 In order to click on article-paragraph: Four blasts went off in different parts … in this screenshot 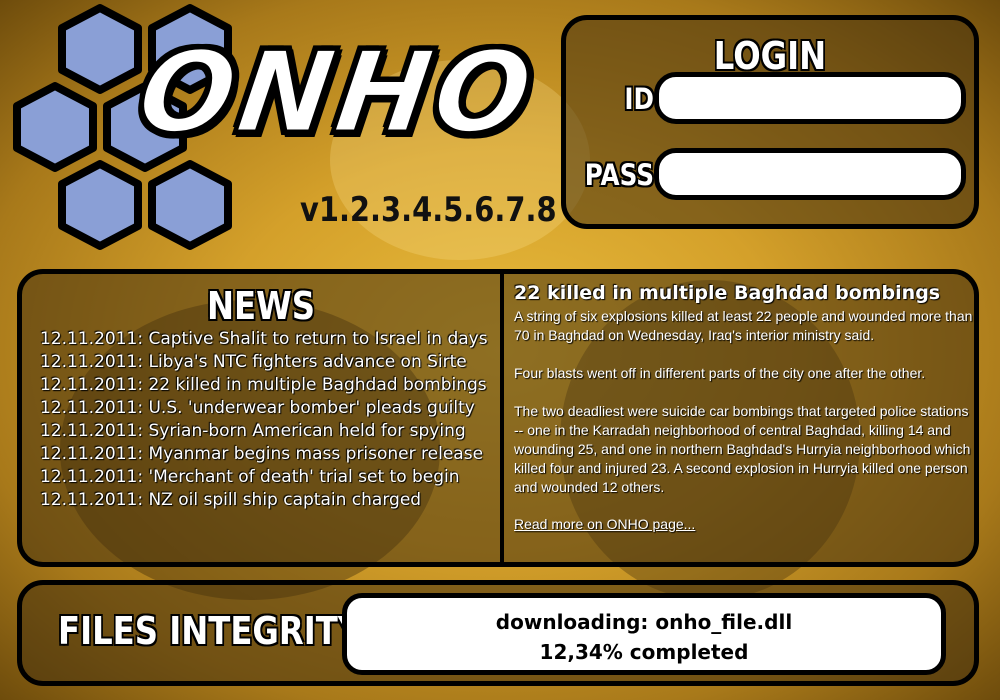, I will do `click(720, 373)`.